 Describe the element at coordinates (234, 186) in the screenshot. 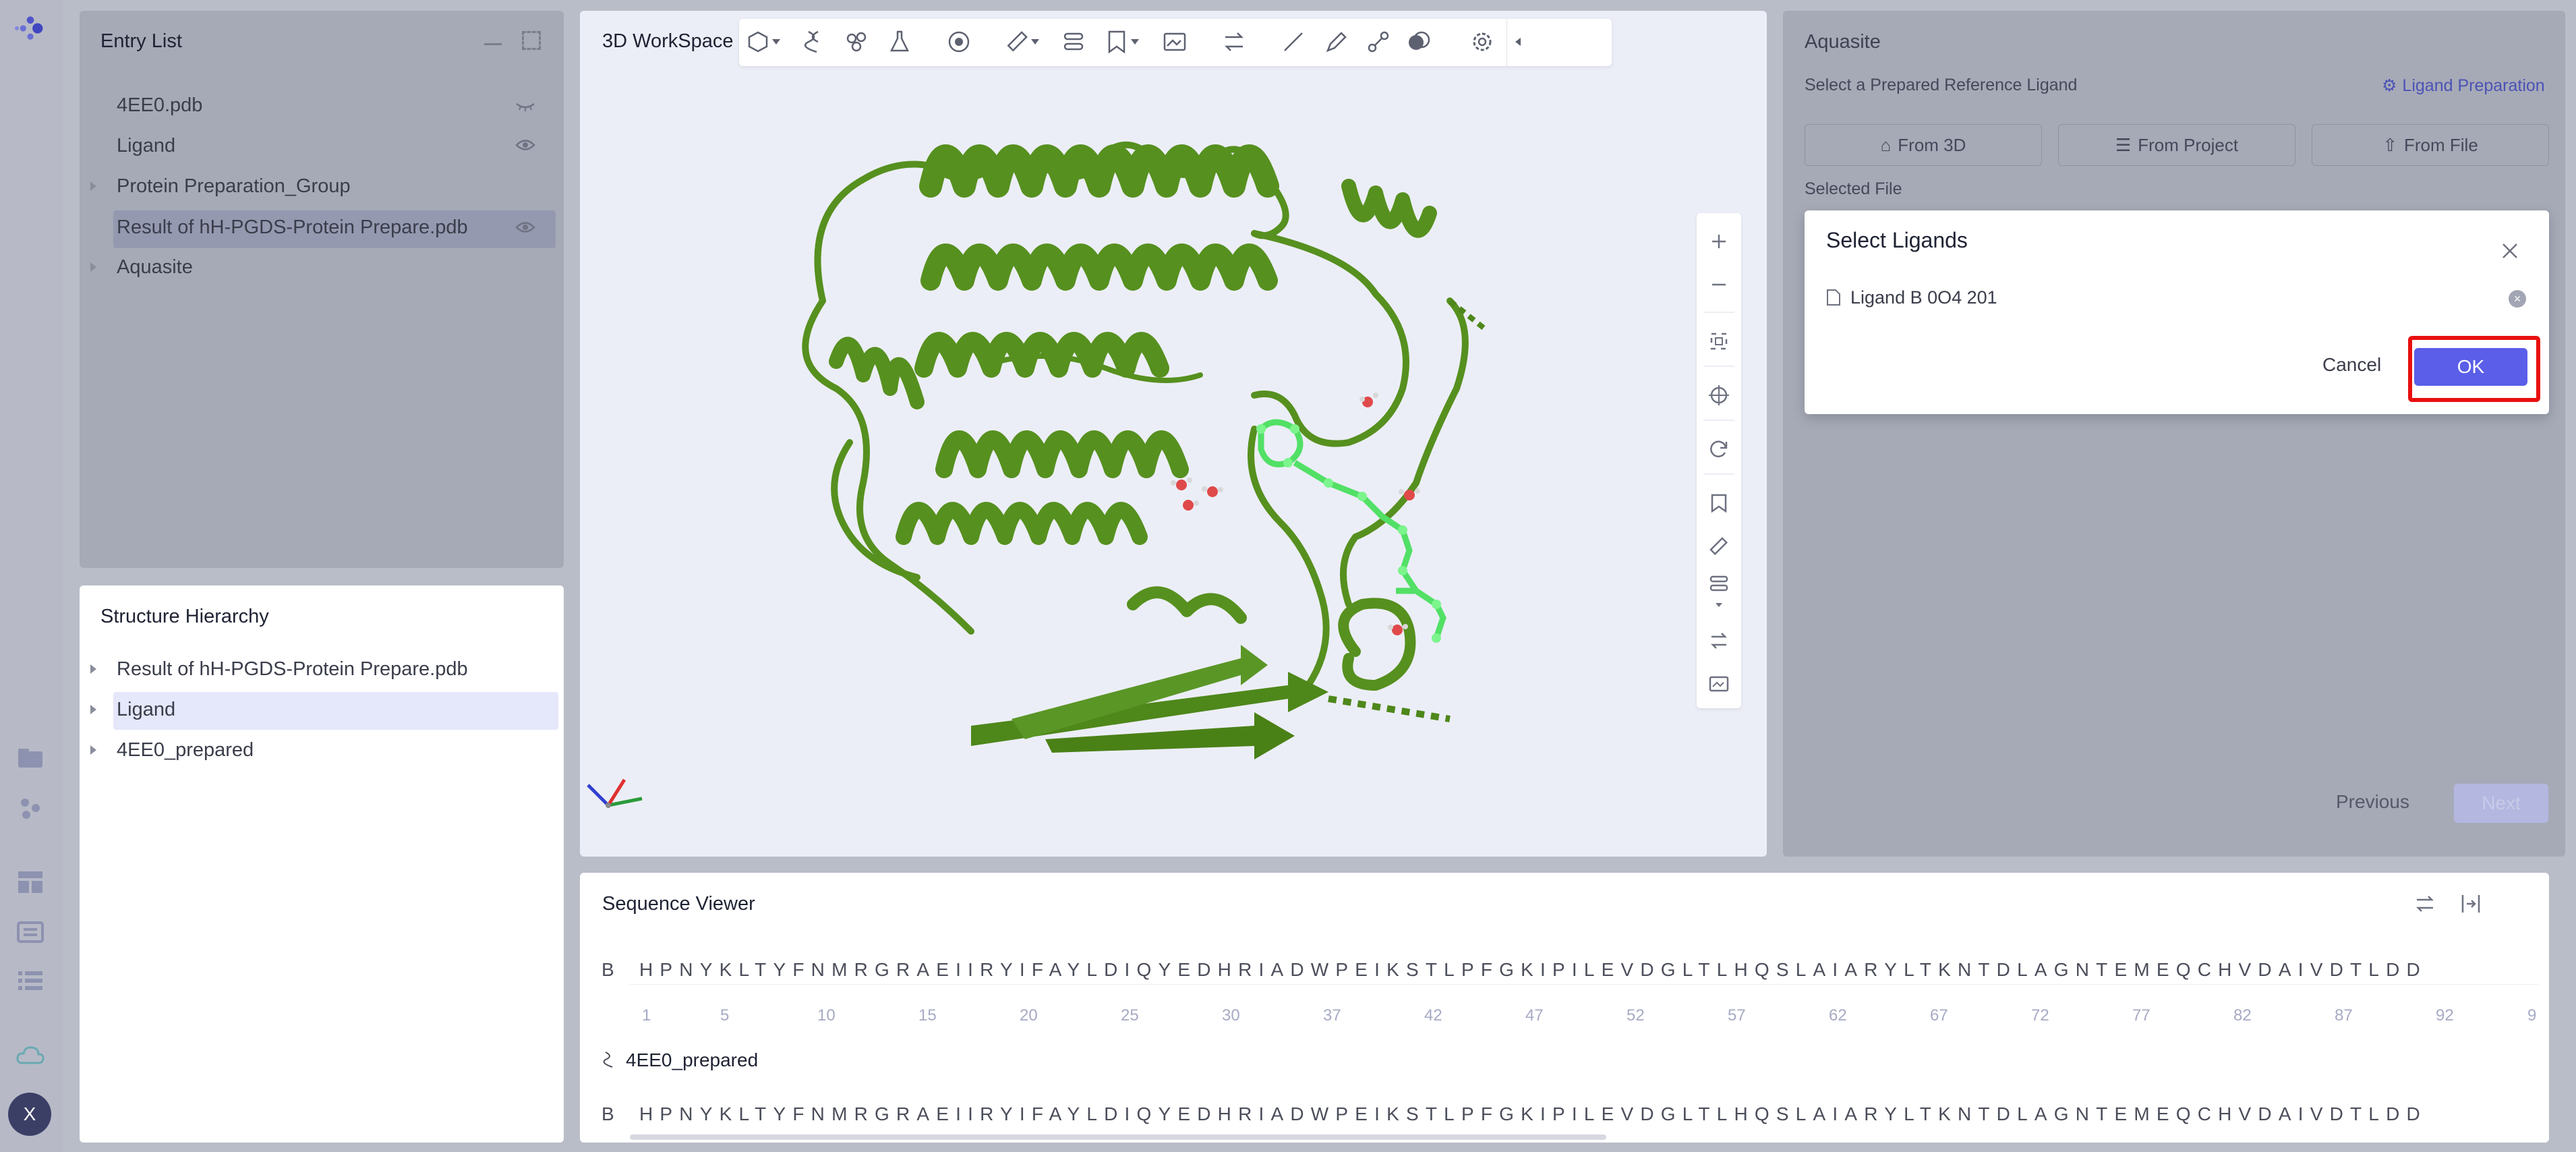

I see `entry-item-protein-prep-group: Protein Preparation_Group` at that location.